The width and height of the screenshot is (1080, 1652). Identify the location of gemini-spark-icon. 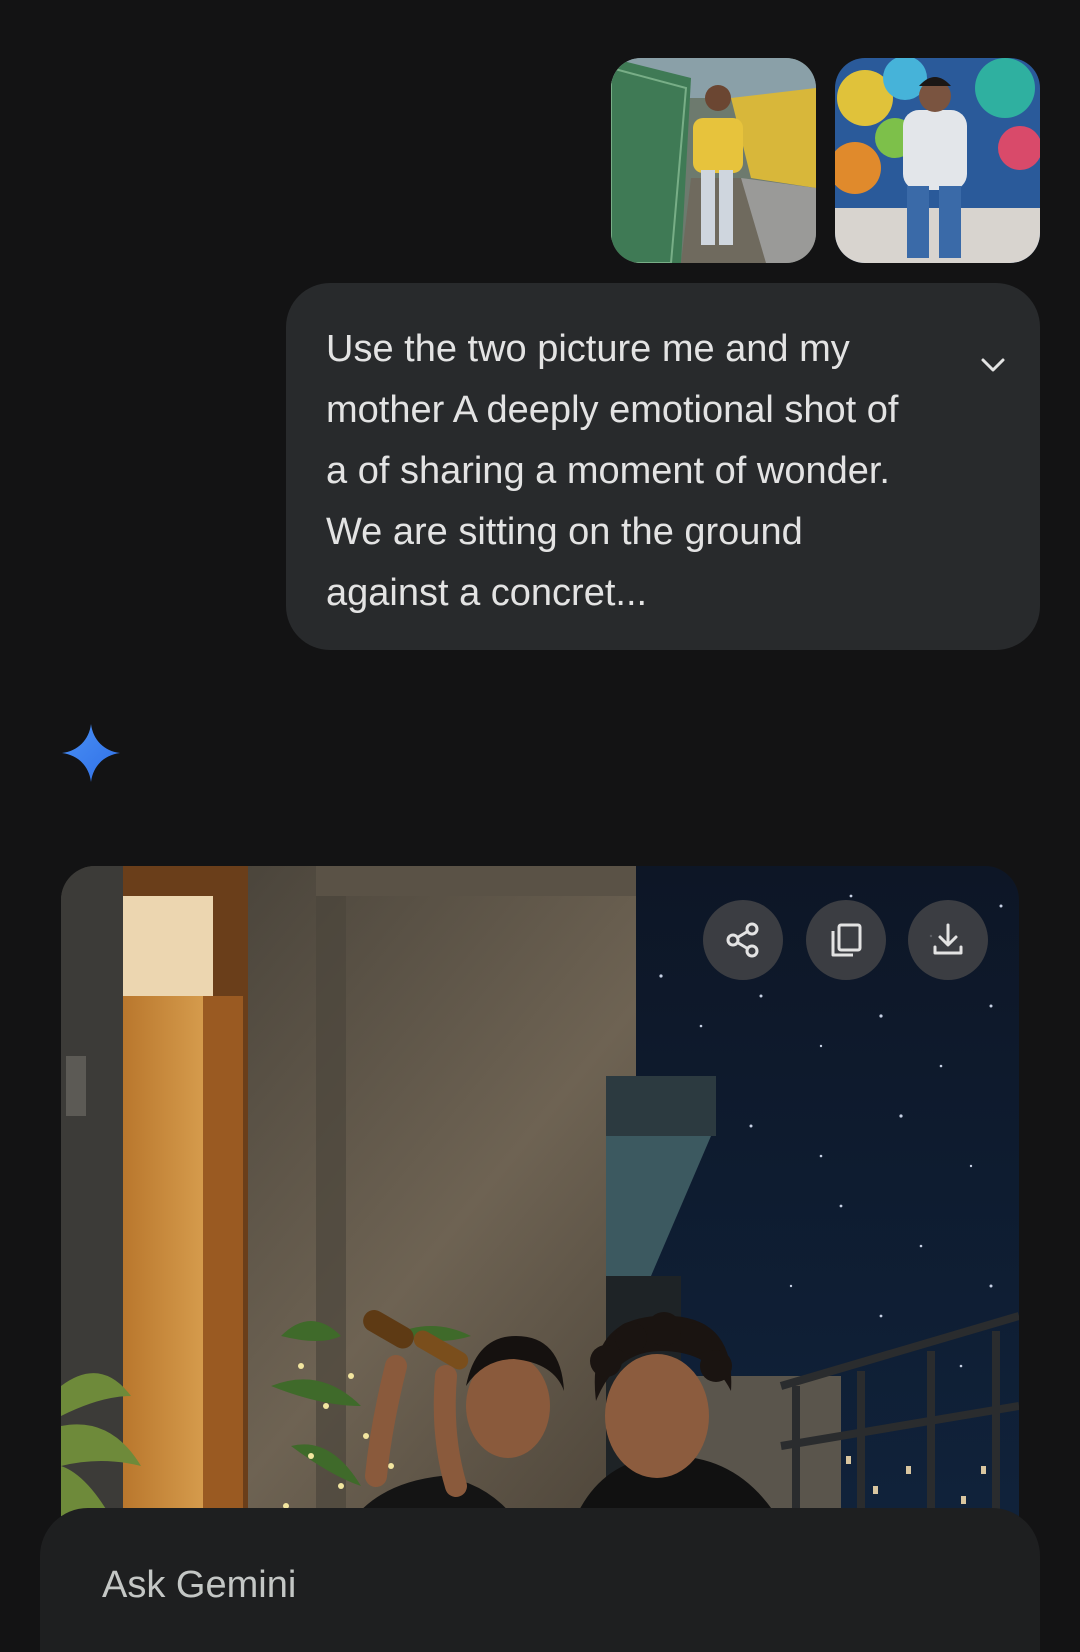
(91, 753).